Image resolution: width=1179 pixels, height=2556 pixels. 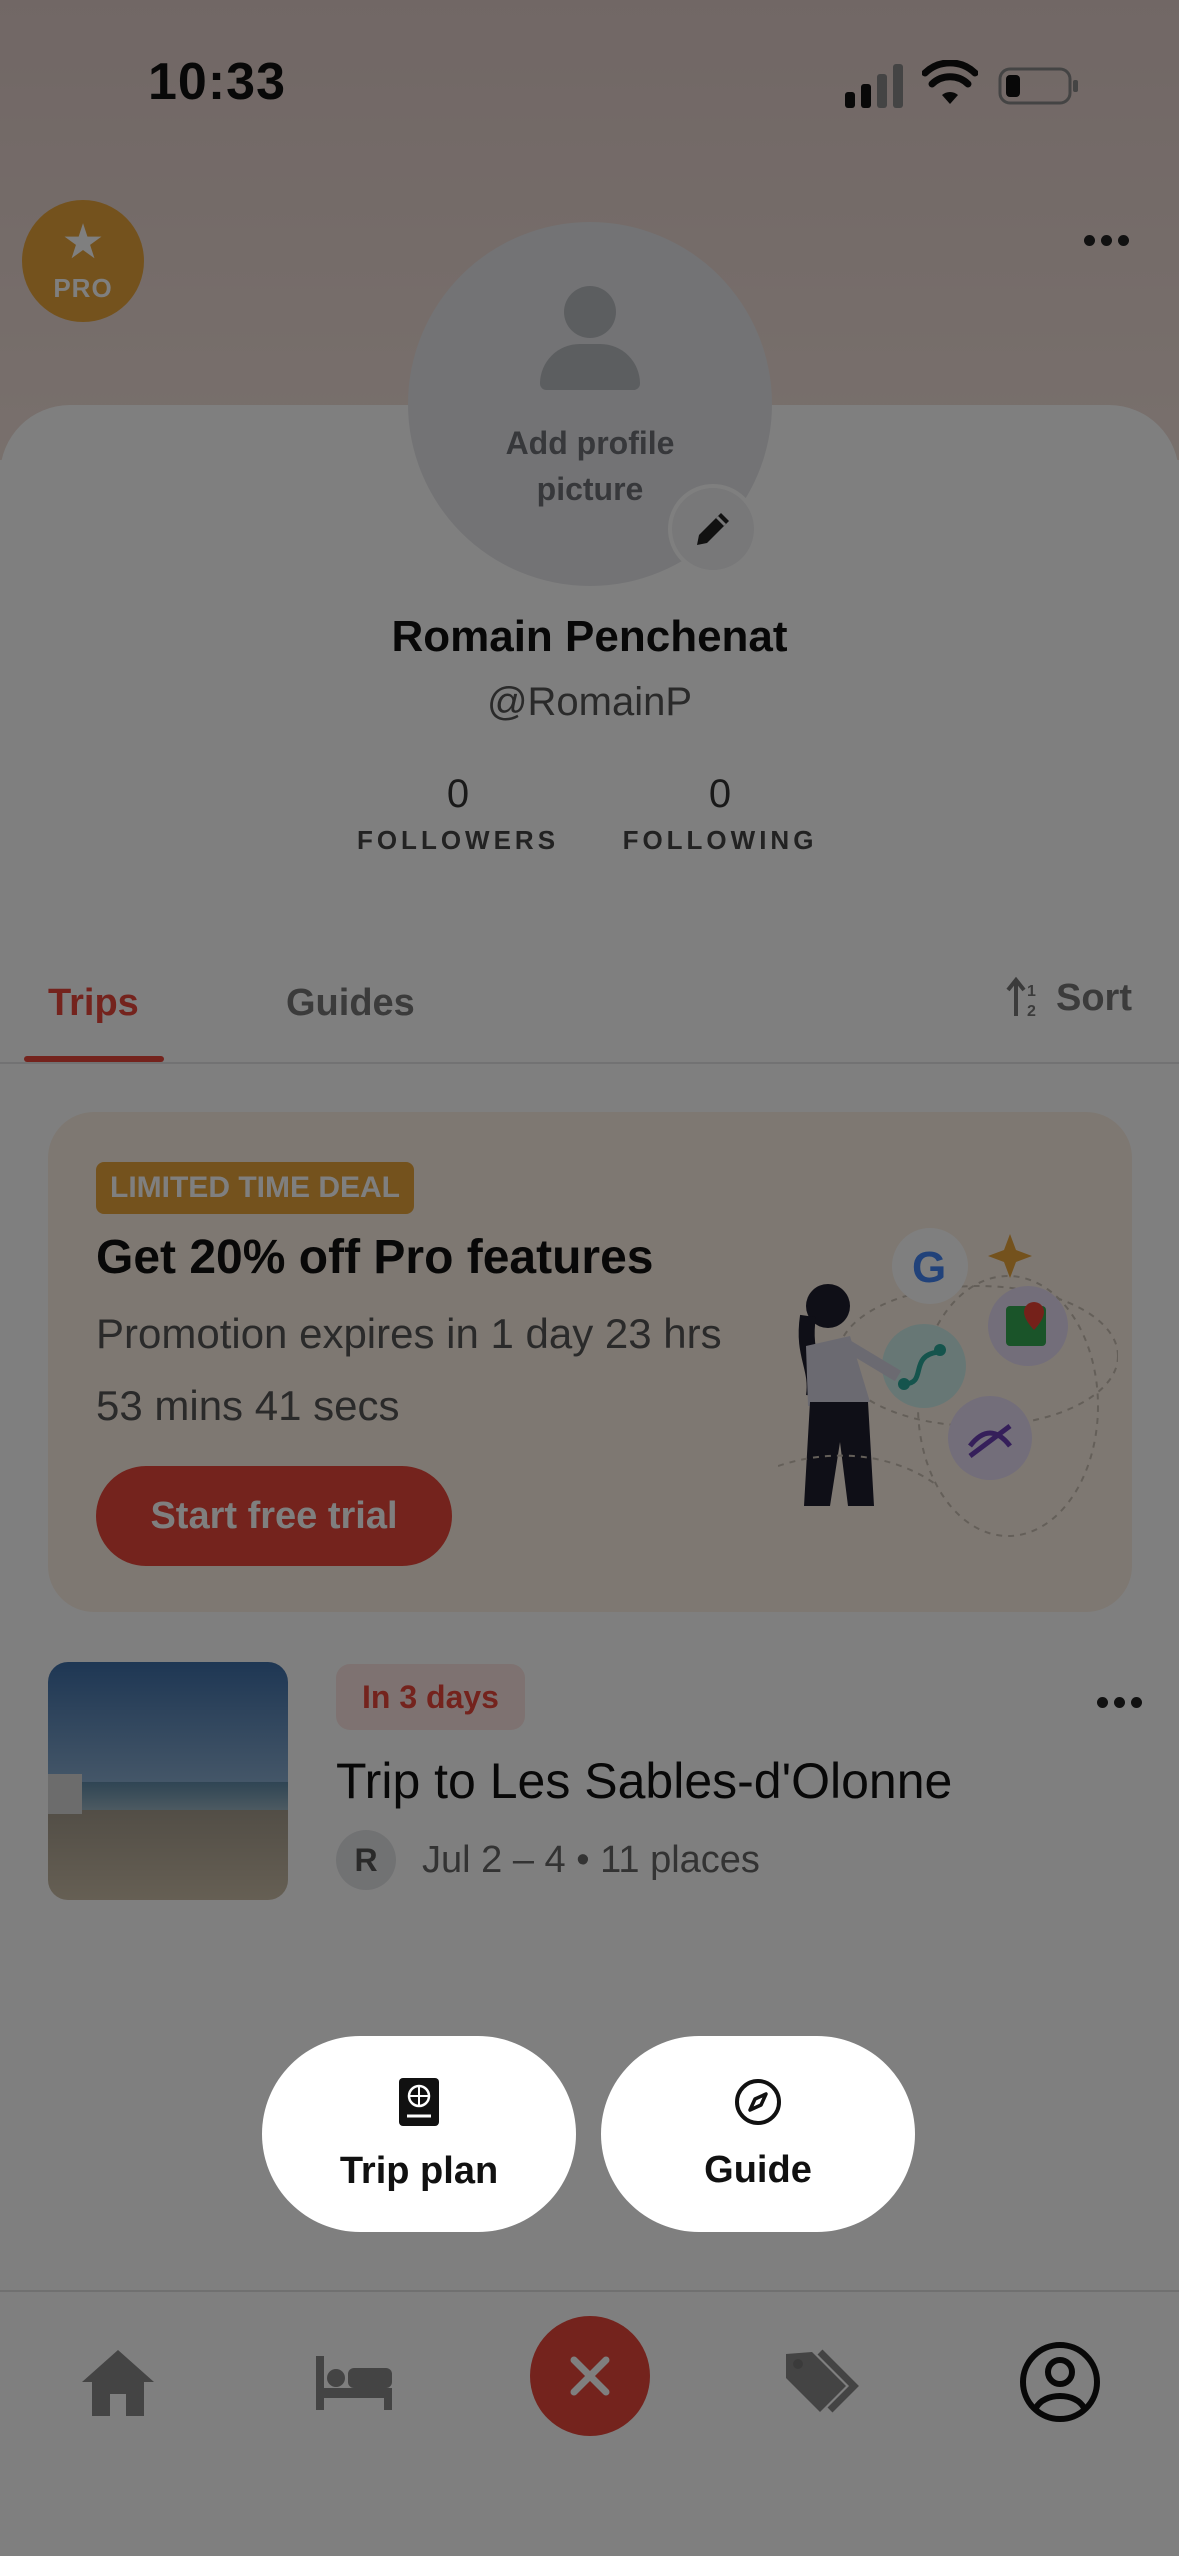 What do you see at coordinates (419, 2134) in the screenshot?
I see `create-trip-plan-button: Trip plan` at bounding box center [419, 2134].